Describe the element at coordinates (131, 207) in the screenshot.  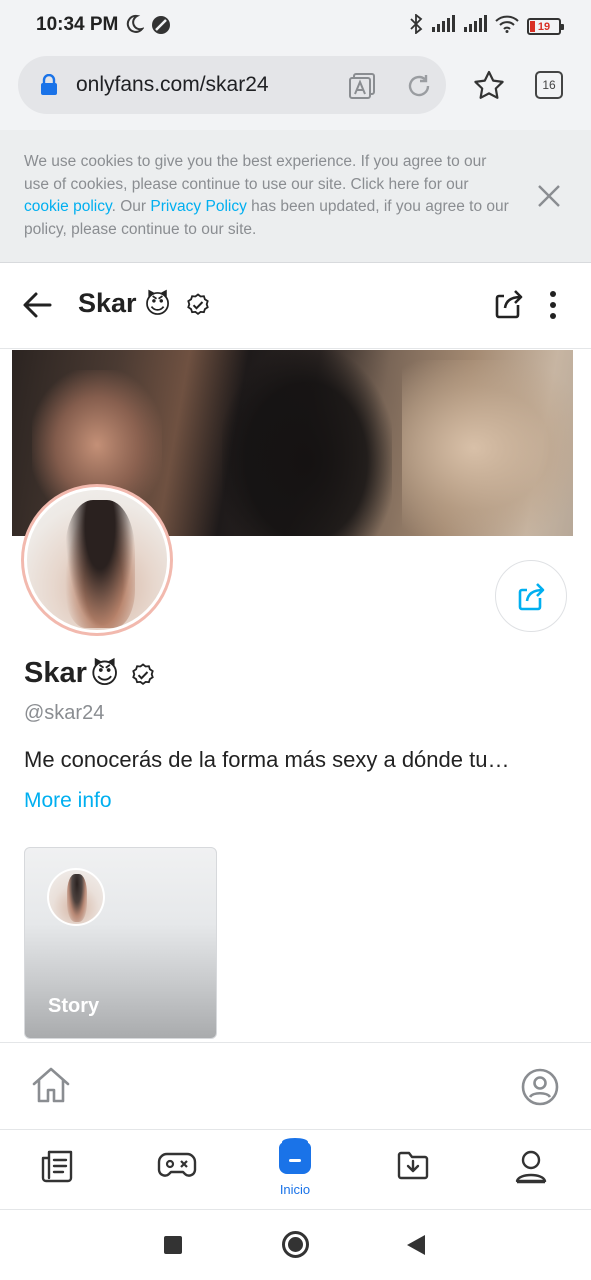
I see `cookie-text-part: . Our` at that location.